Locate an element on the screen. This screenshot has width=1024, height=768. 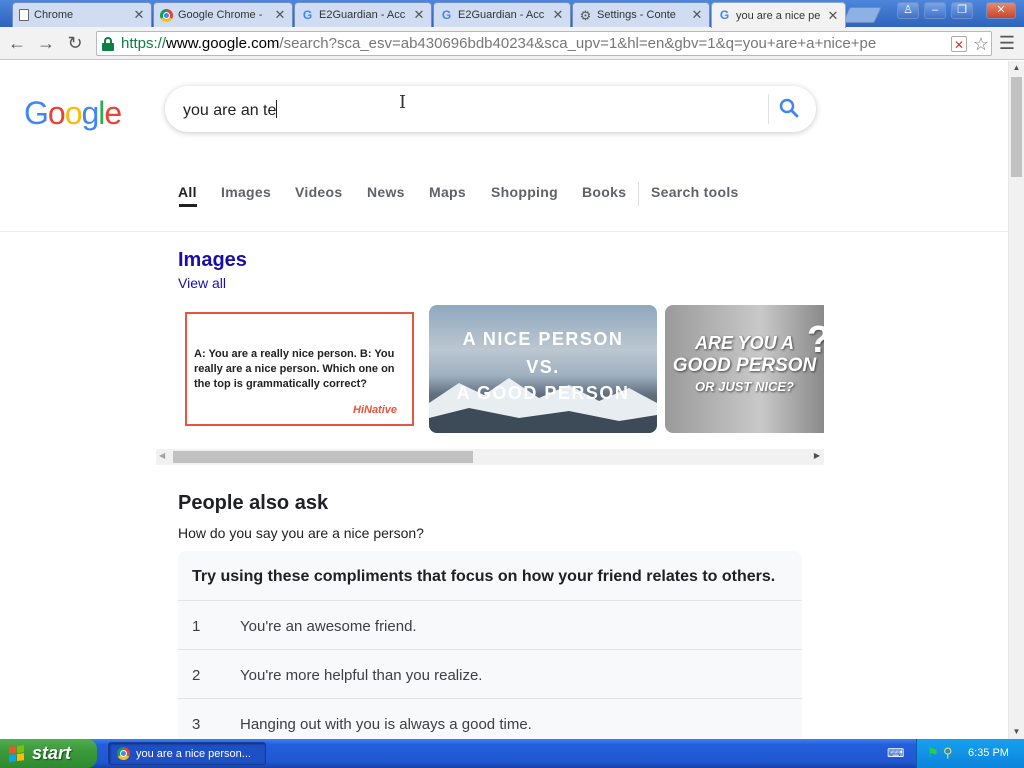
tab-news: News is located at coordinates (386, 192).